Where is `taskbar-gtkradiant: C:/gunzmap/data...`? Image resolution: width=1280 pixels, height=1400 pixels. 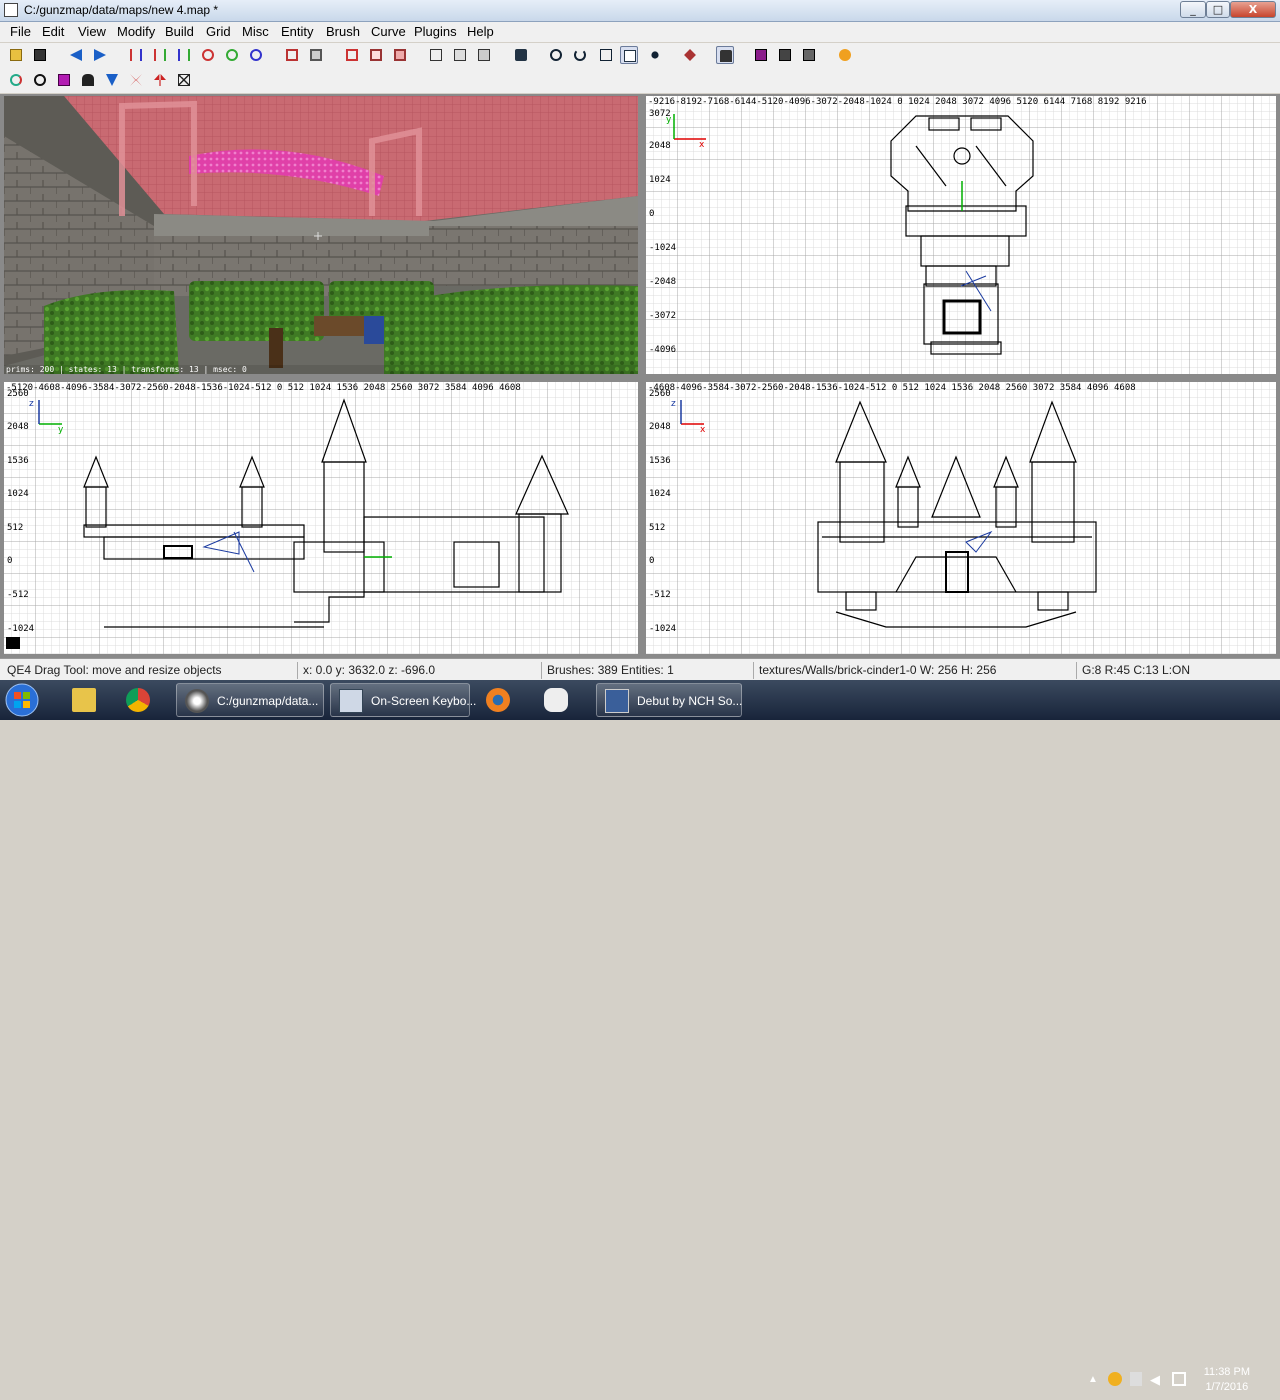
taskbar-gtkradiant: C:/gunzmap/data... is located at coordinates (250, 700).